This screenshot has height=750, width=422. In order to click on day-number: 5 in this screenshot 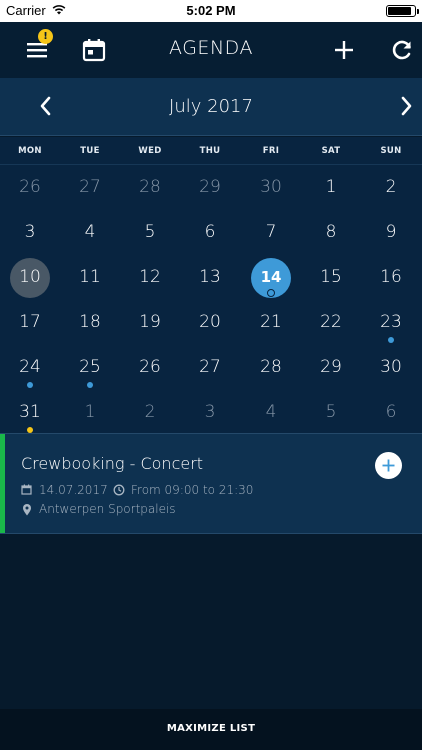, I will do `click(331, 412)`.